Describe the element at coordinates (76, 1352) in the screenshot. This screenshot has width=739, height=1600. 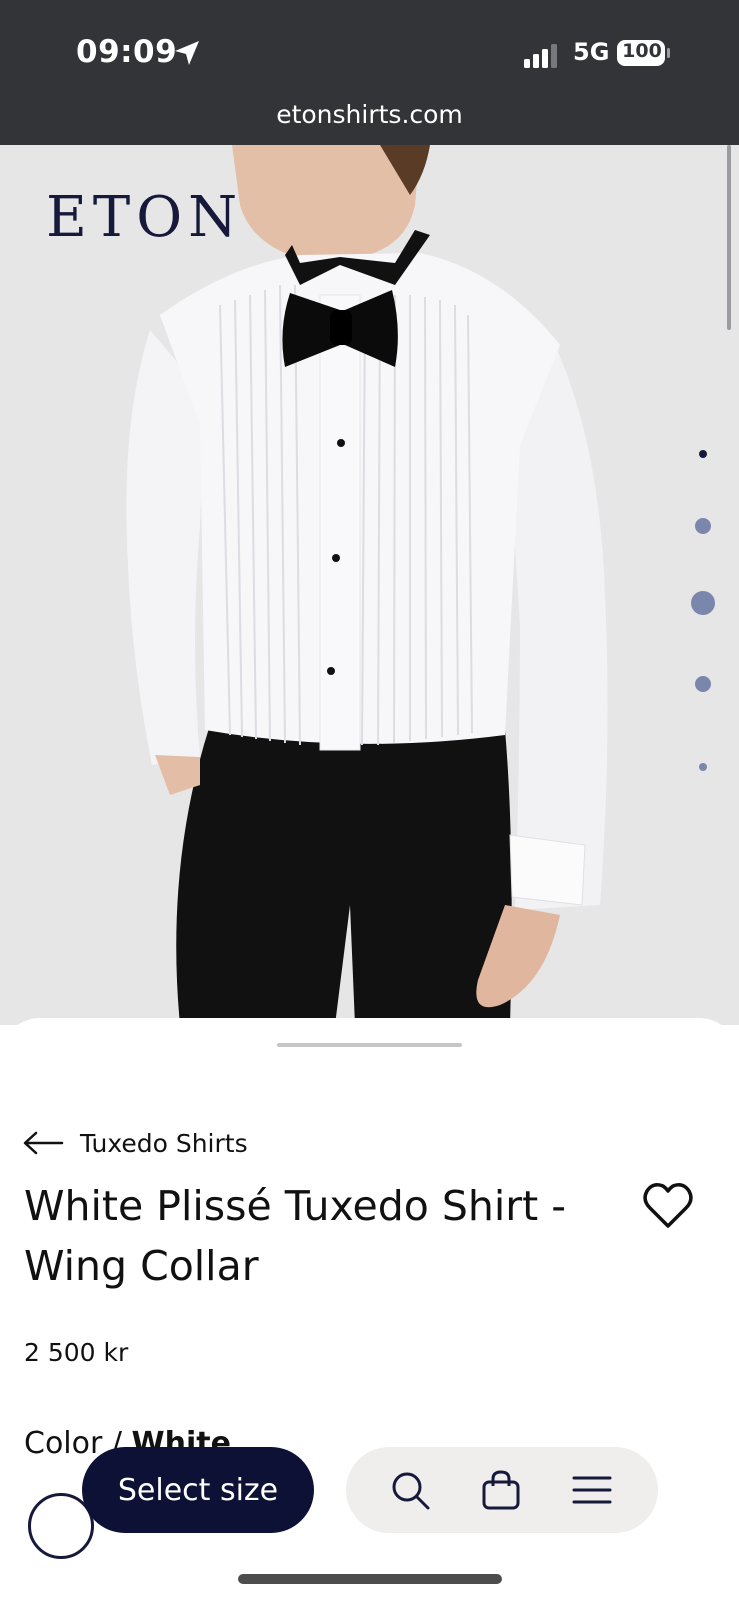
I see `product-price: 2 500 kr` at that location.